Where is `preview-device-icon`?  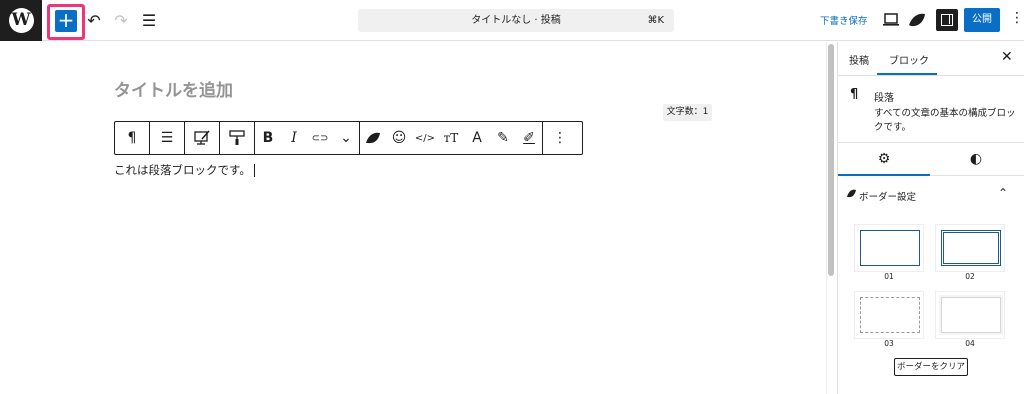
preview-device-icon is located at coordinates (891, 20).